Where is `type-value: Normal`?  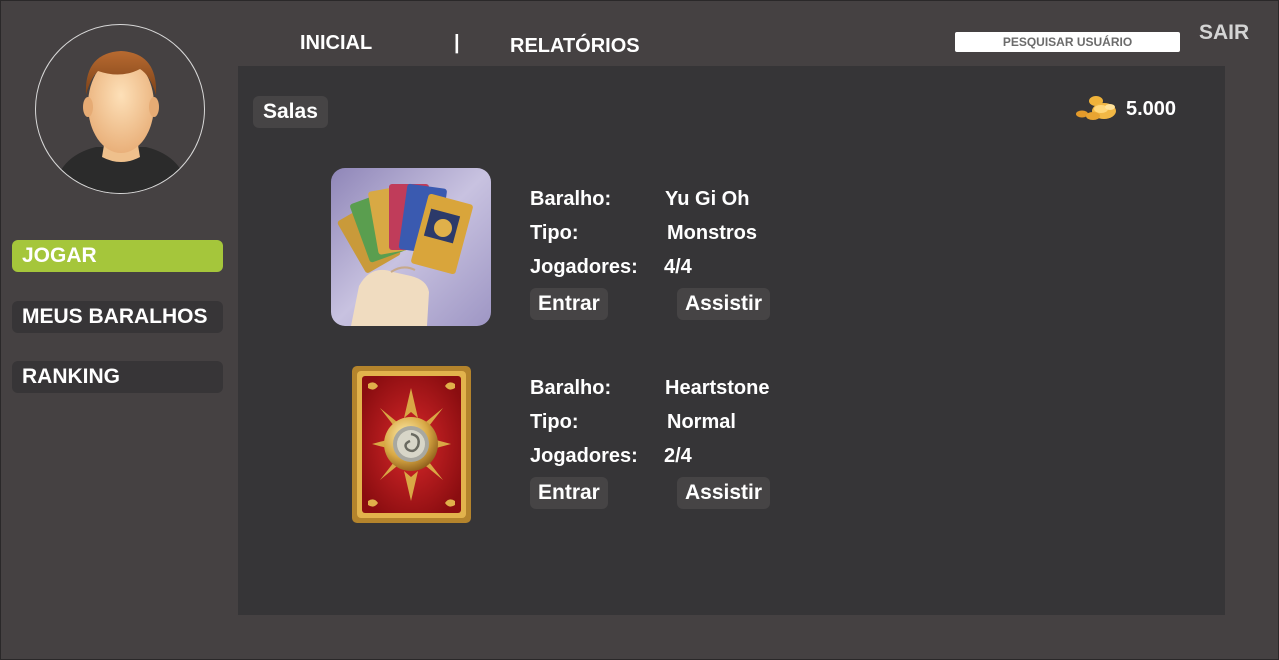
type-value: Normal is located at coordinates (701, 422).